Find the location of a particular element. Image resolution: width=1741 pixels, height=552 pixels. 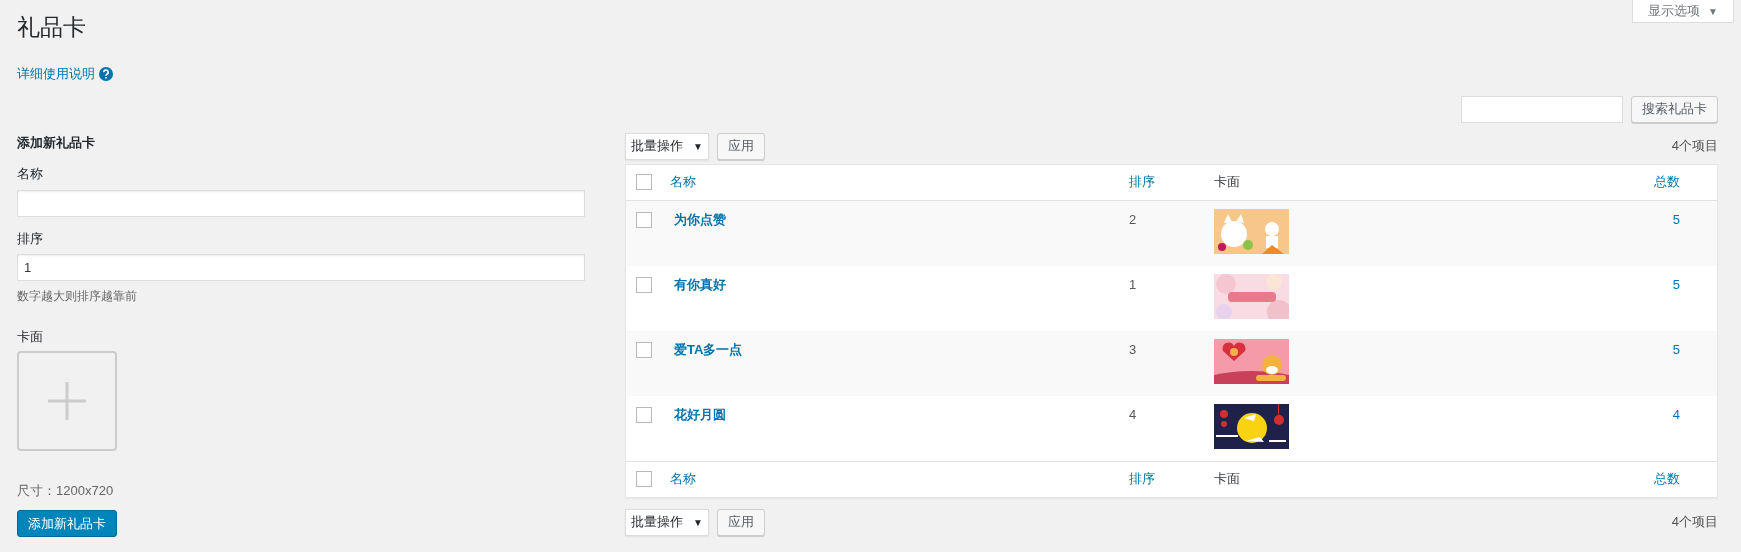

order-value: 4 is located at coordinates (1133, 414).